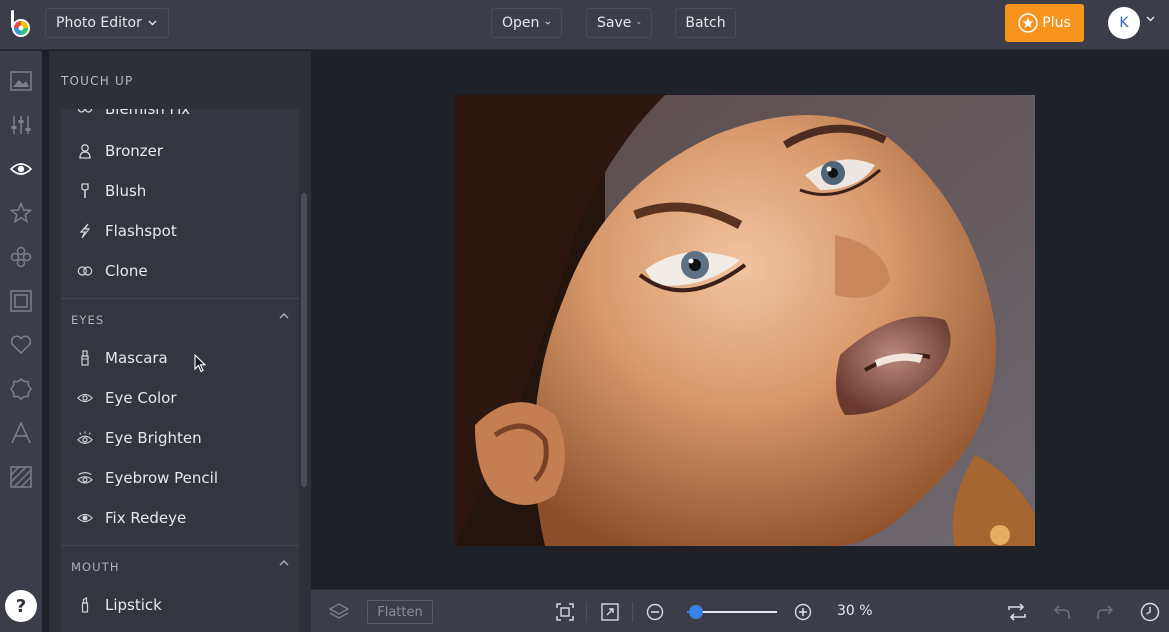 The height and width of the screenshot is (632, 1169). What do you see at coordinates (85, 271) in the screenshot?
I see `clone-icon` at bounding box center [85, 271].